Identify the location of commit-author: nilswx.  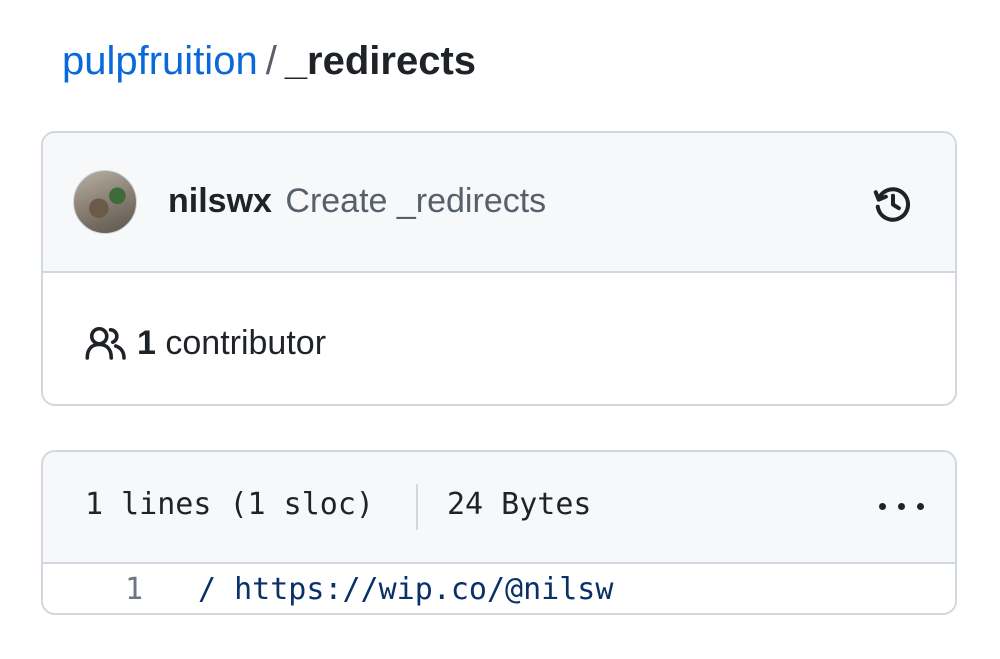
(220, 201).